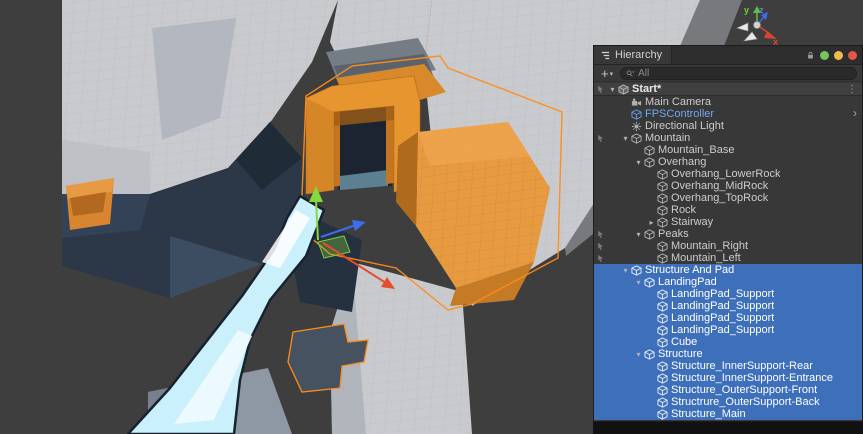  I want to click on row-label: Overhang_TopRock, so click(720, 198).